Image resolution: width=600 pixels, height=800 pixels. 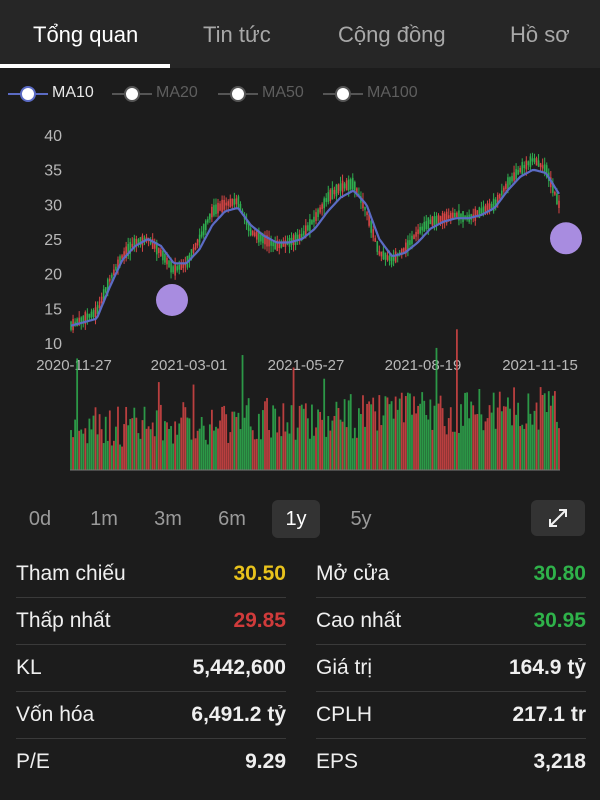 I want to click on tab-community: Cộng đồng, so click(x=392, y=34).